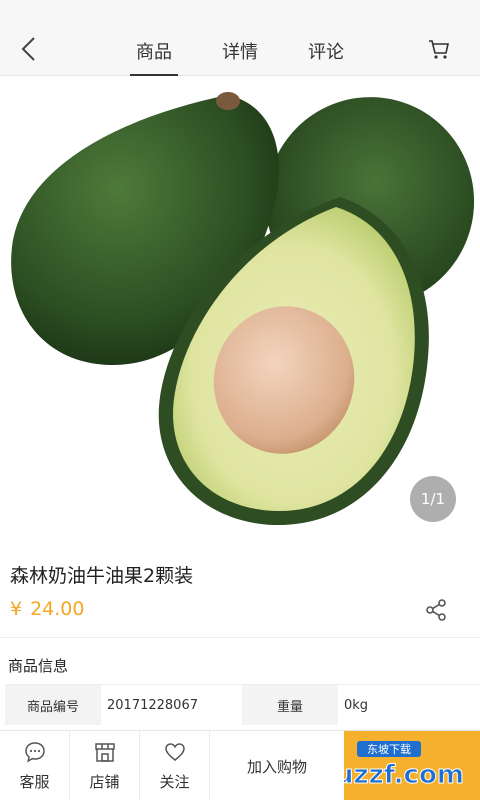 Image resolution: width=480 pixels, height=800 pixels. Describe the element at coordinates (436, 610) in the screenshot. I see `share-icon` at that location.